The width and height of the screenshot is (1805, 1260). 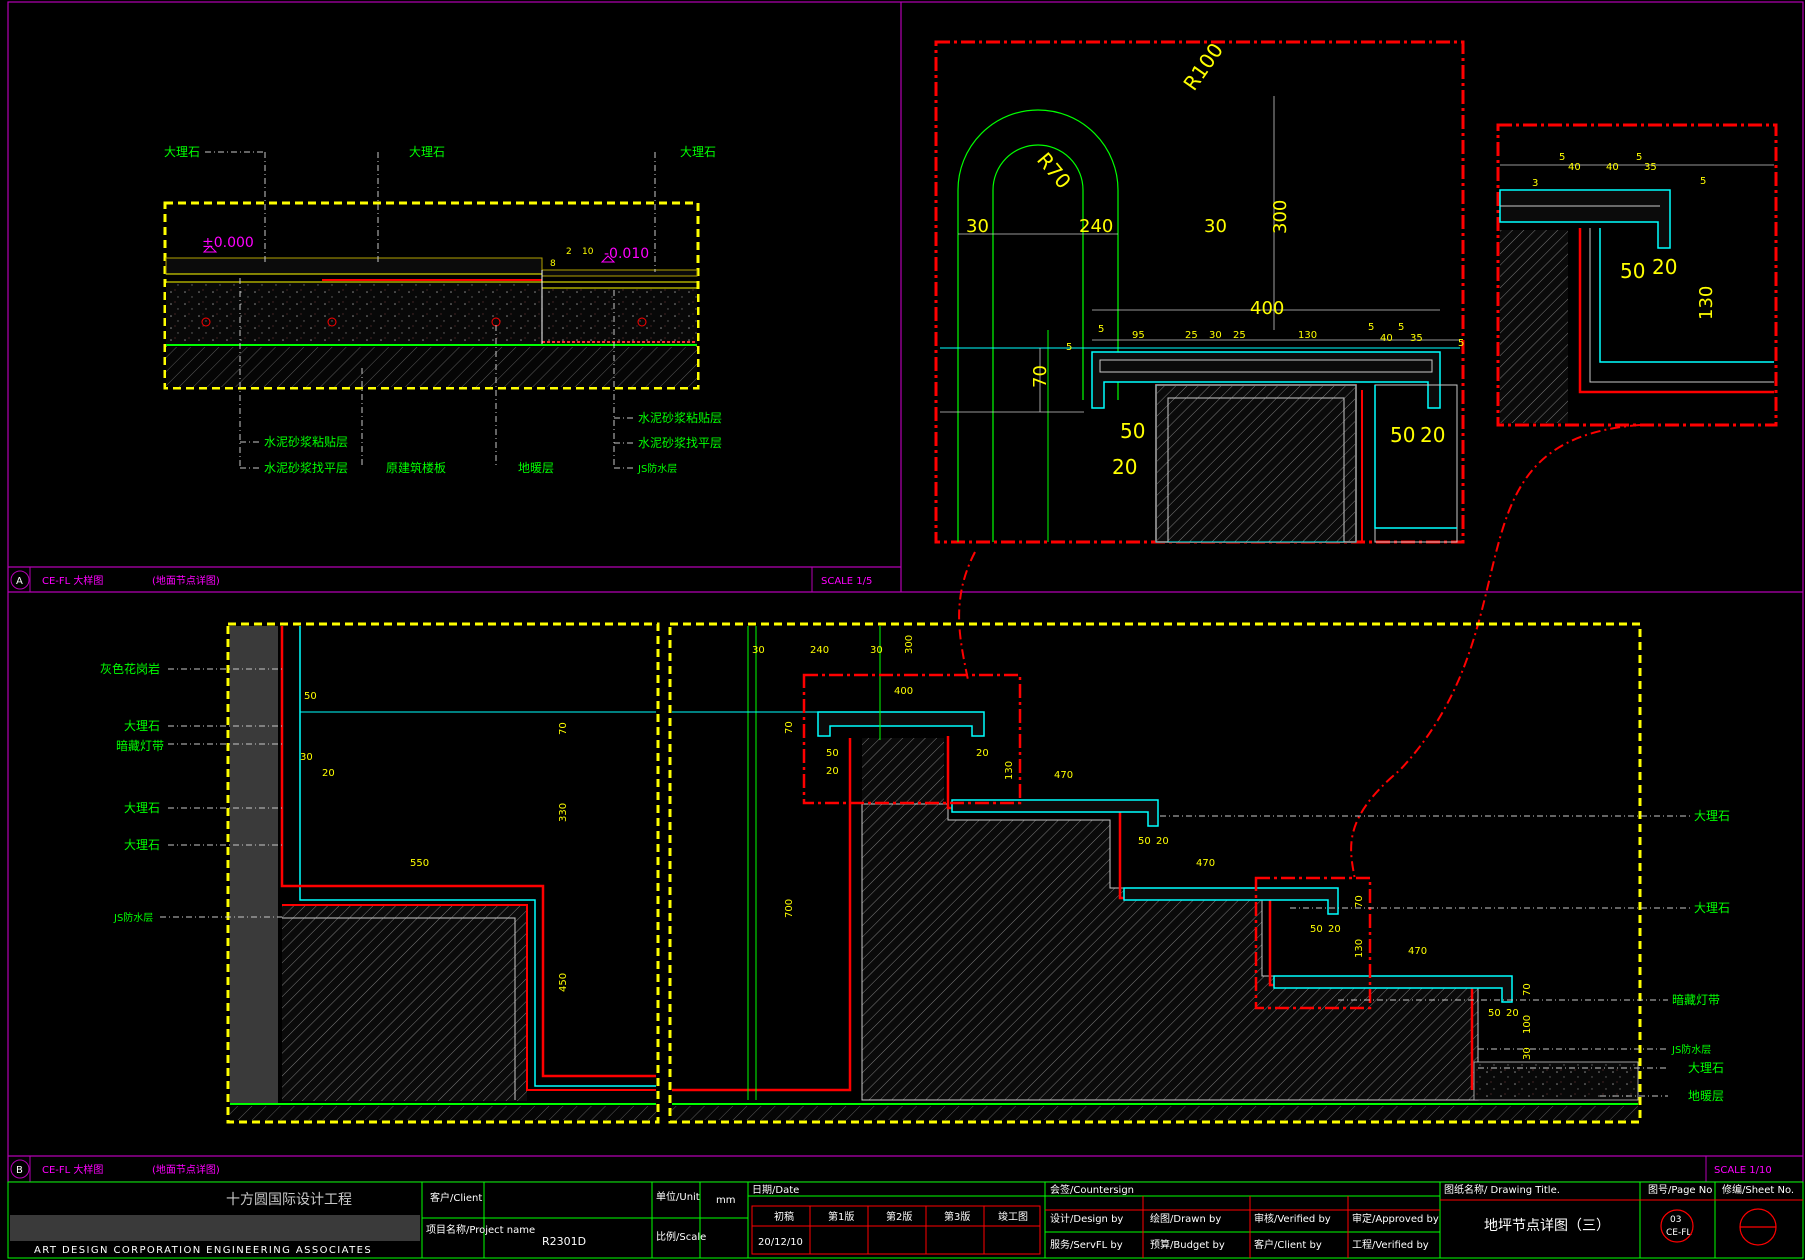 I want to click on radius-r70: R70, so click(x=1054, y=171).